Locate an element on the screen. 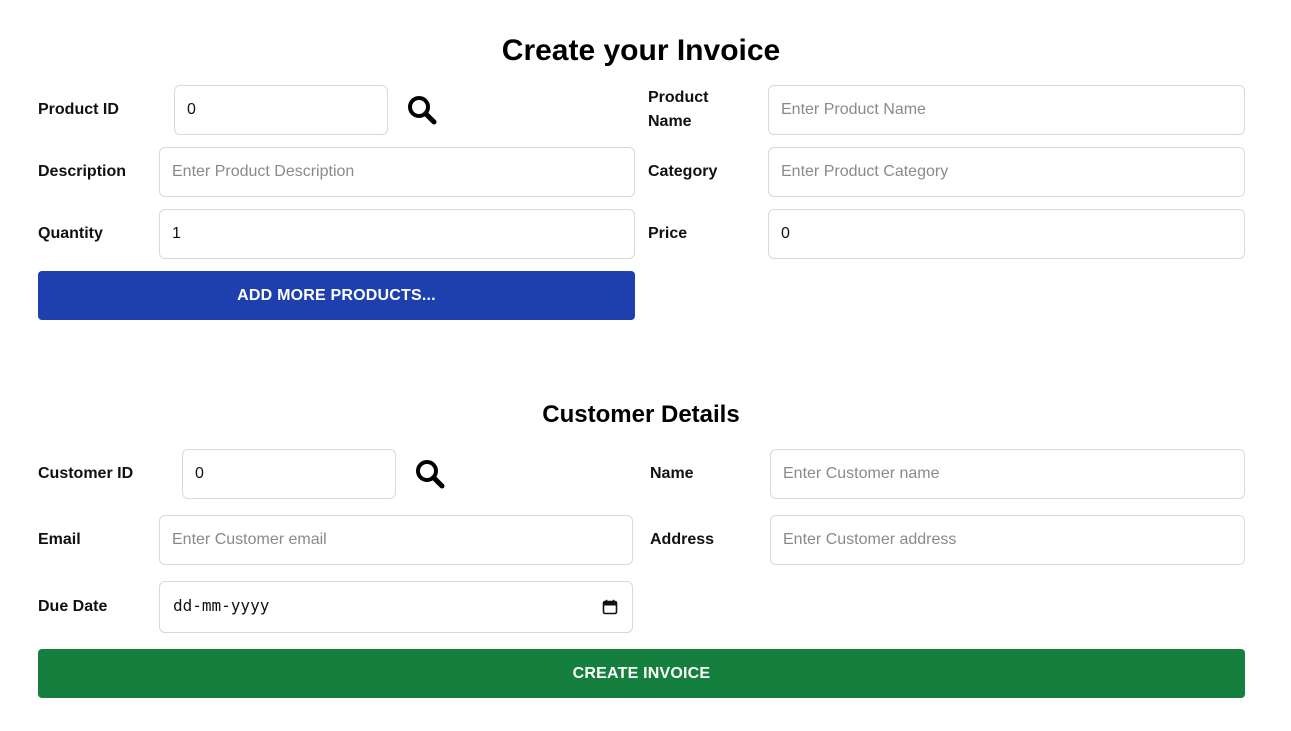  customer-details-title: Customer Details is located at coordinates (641, 414).